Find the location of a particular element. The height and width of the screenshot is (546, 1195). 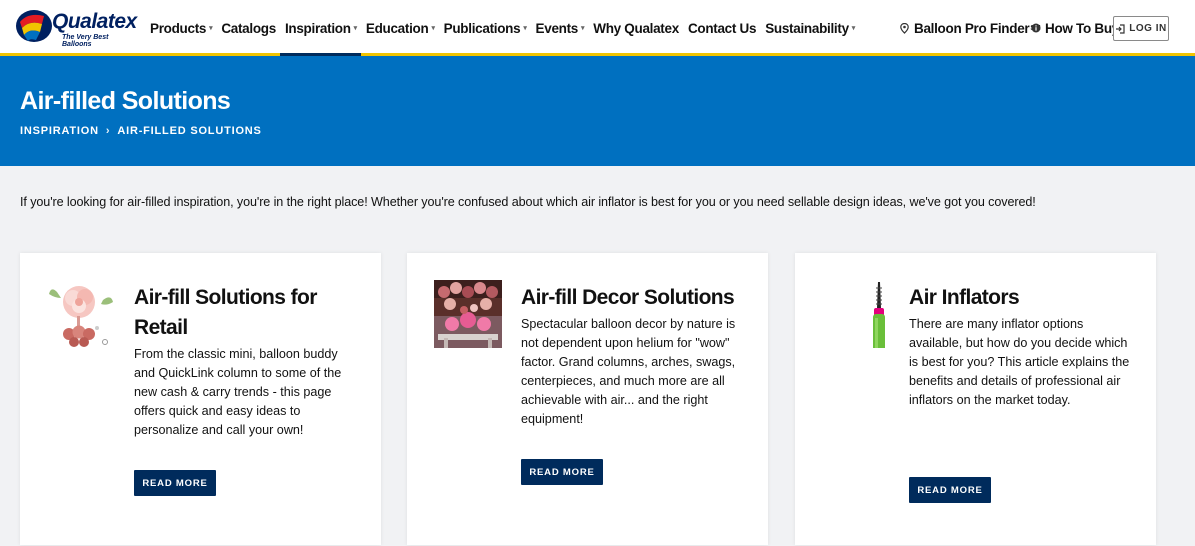

nav-label: Education is located at coordinates (397, 28).